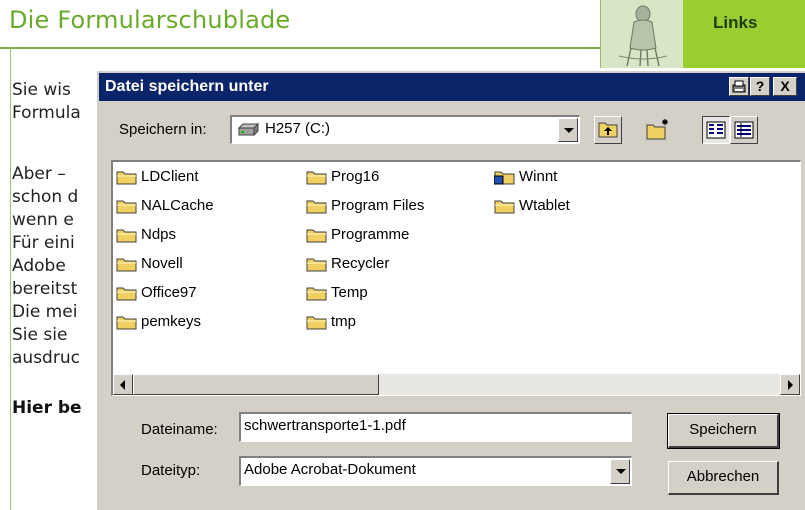 This screenshot has width=805, height=510. What do you see at coordinates (256, 384) in the screenshot?
I see `scrollbar-thumb` at bounding box center [256, 384].